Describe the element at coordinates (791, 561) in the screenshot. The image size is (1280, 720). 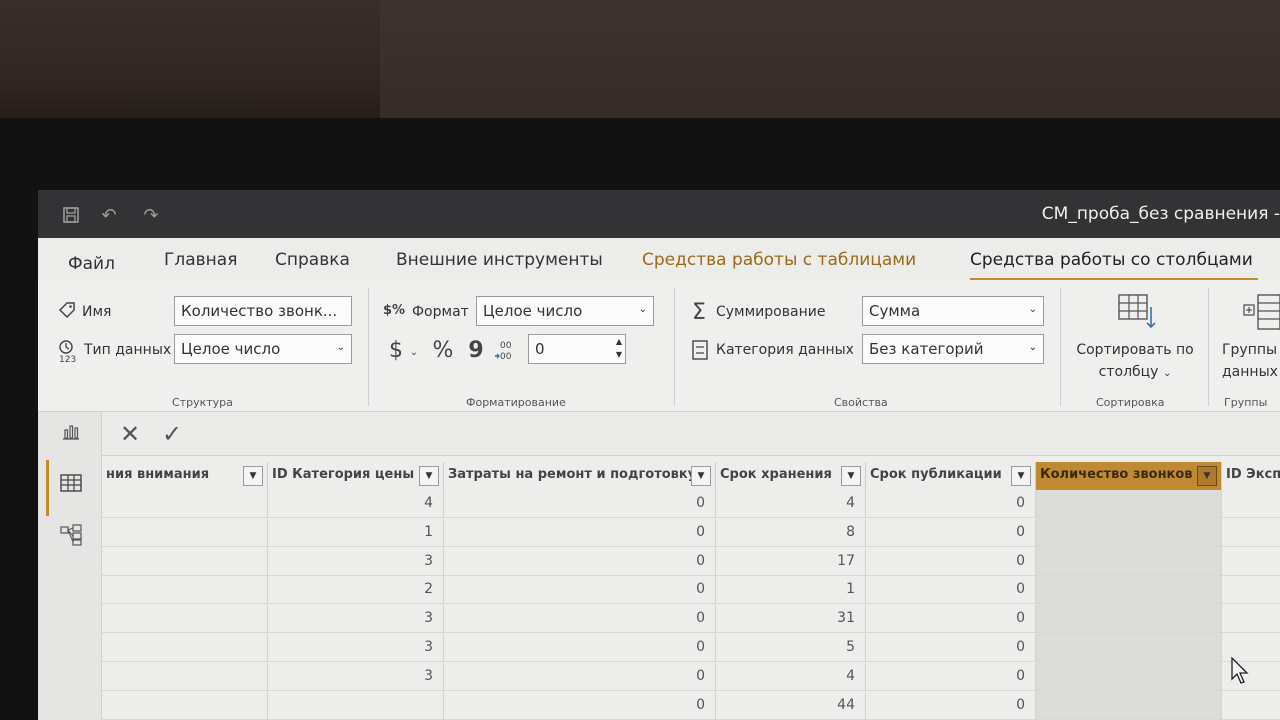
I see `table-cell: 17` at that location.